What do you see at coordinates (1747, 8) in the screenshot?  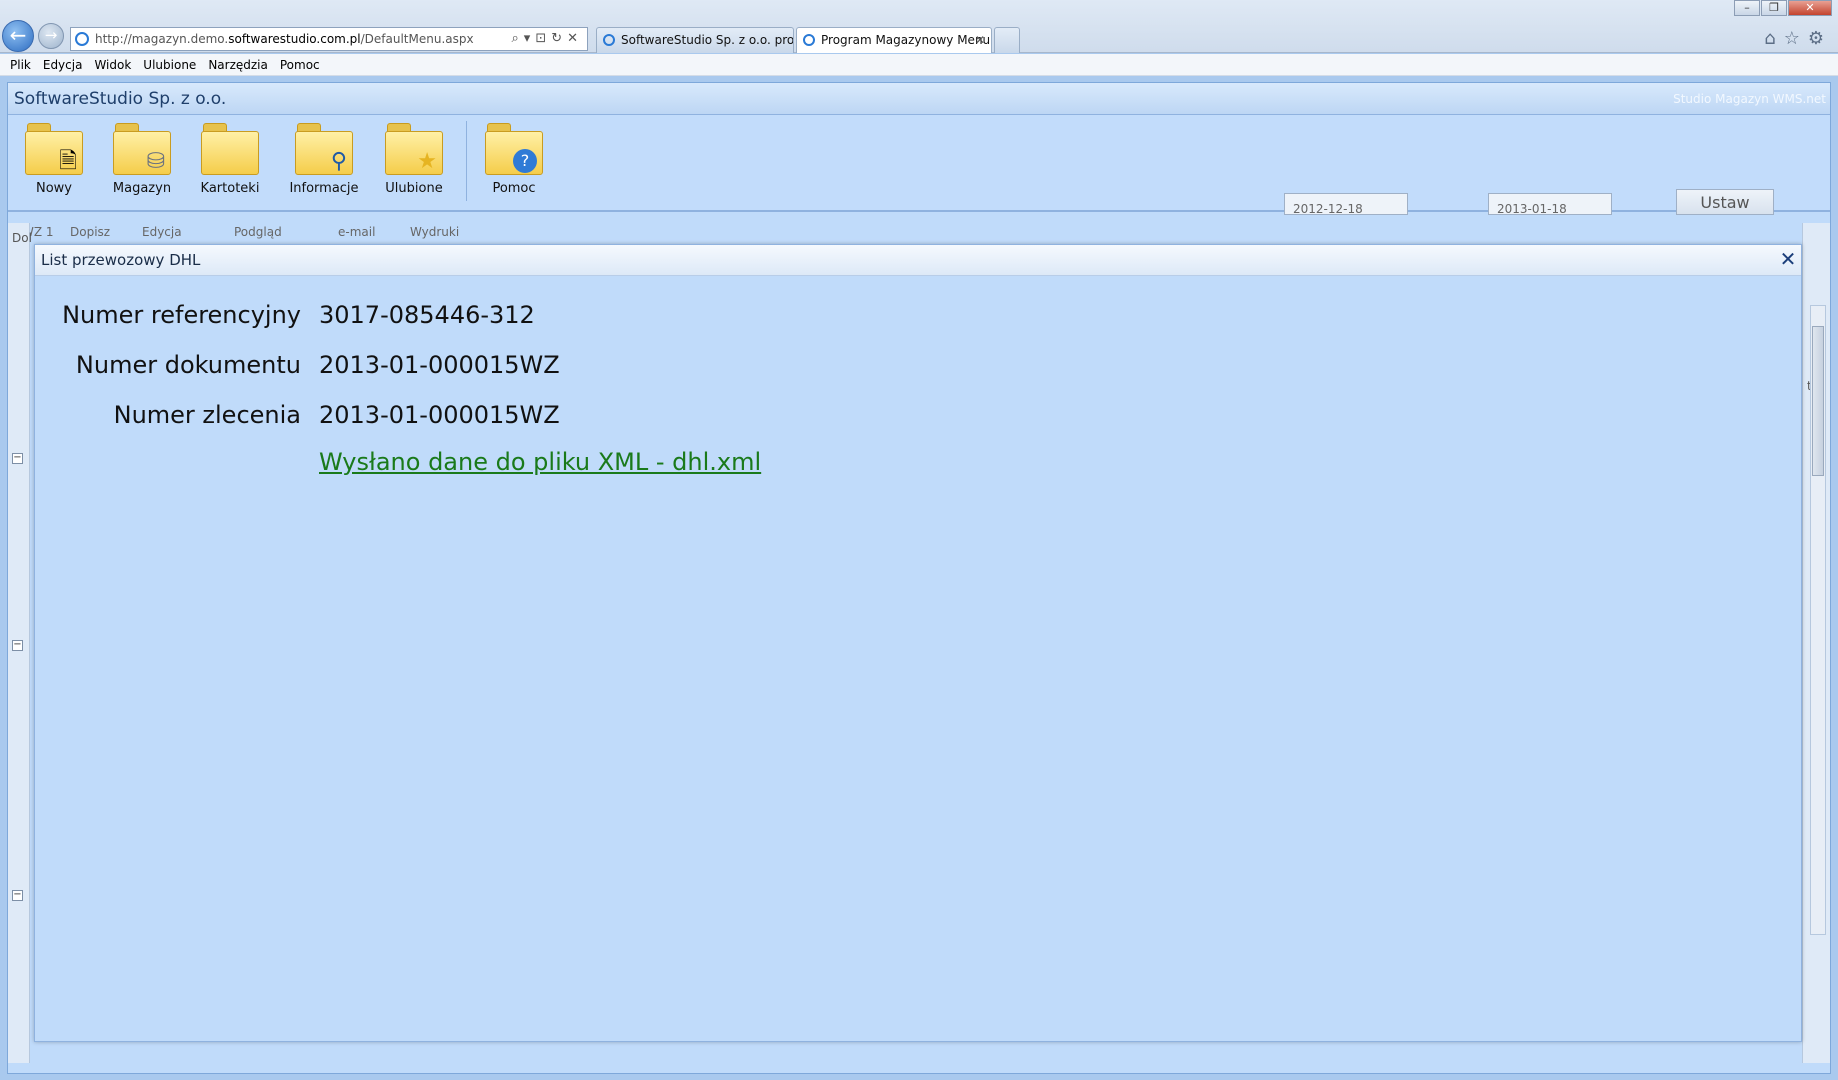 I see `minimize-icon: –` at bounding box center [1747, 8].